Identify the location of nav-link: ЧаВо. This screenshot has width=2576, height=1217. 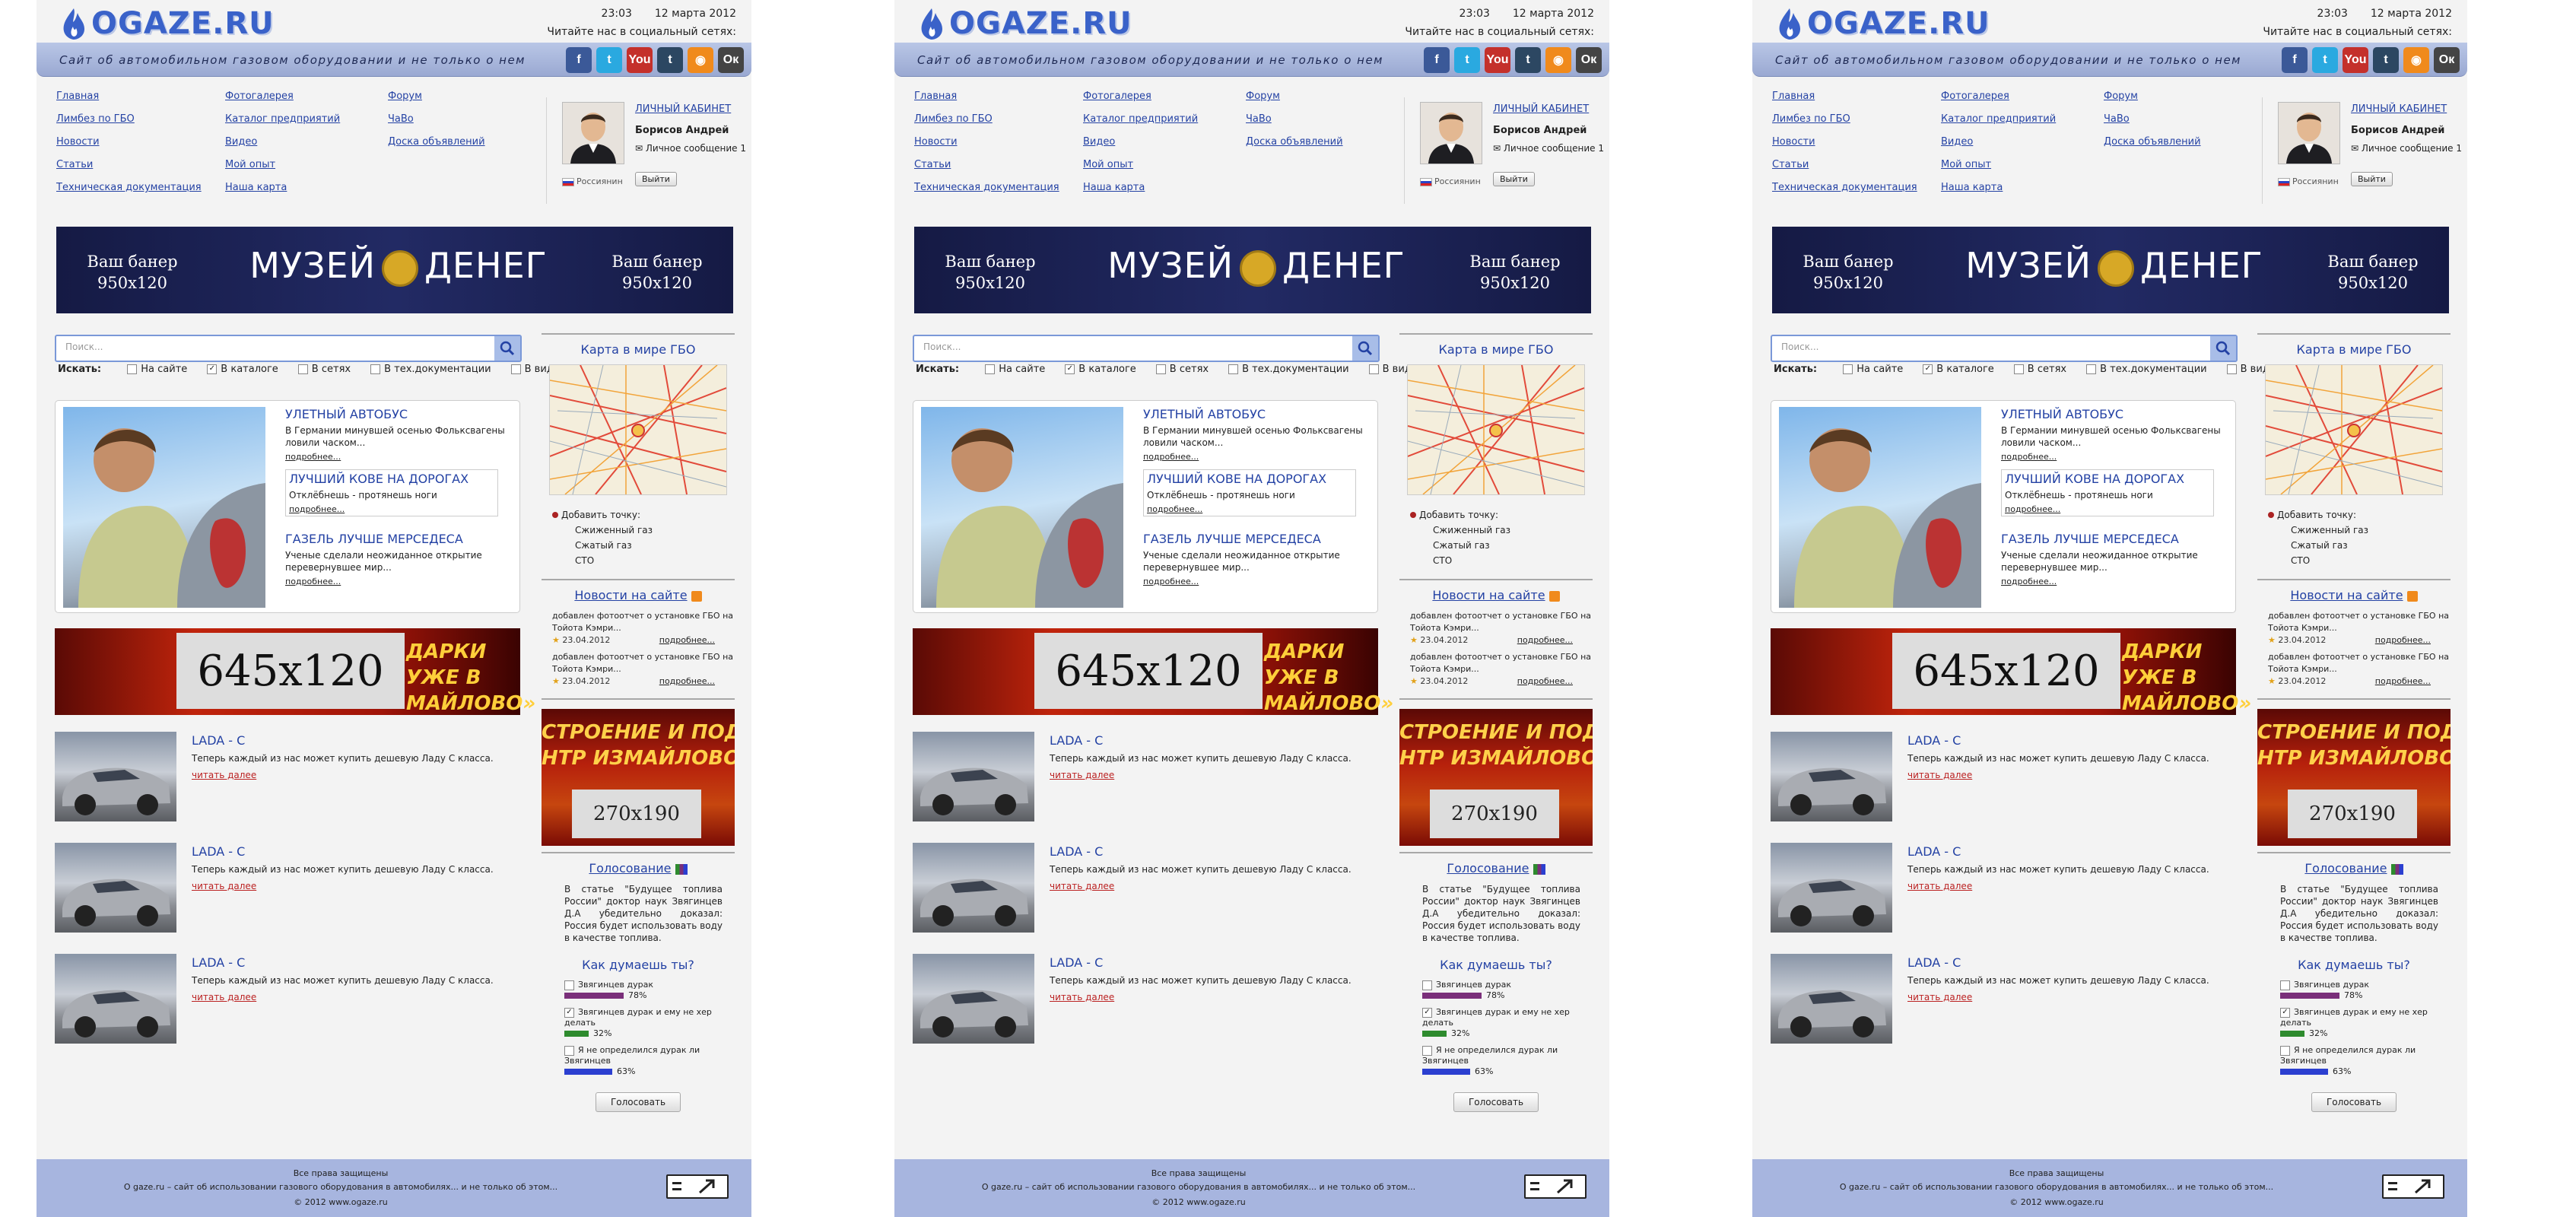
(2152, 124).